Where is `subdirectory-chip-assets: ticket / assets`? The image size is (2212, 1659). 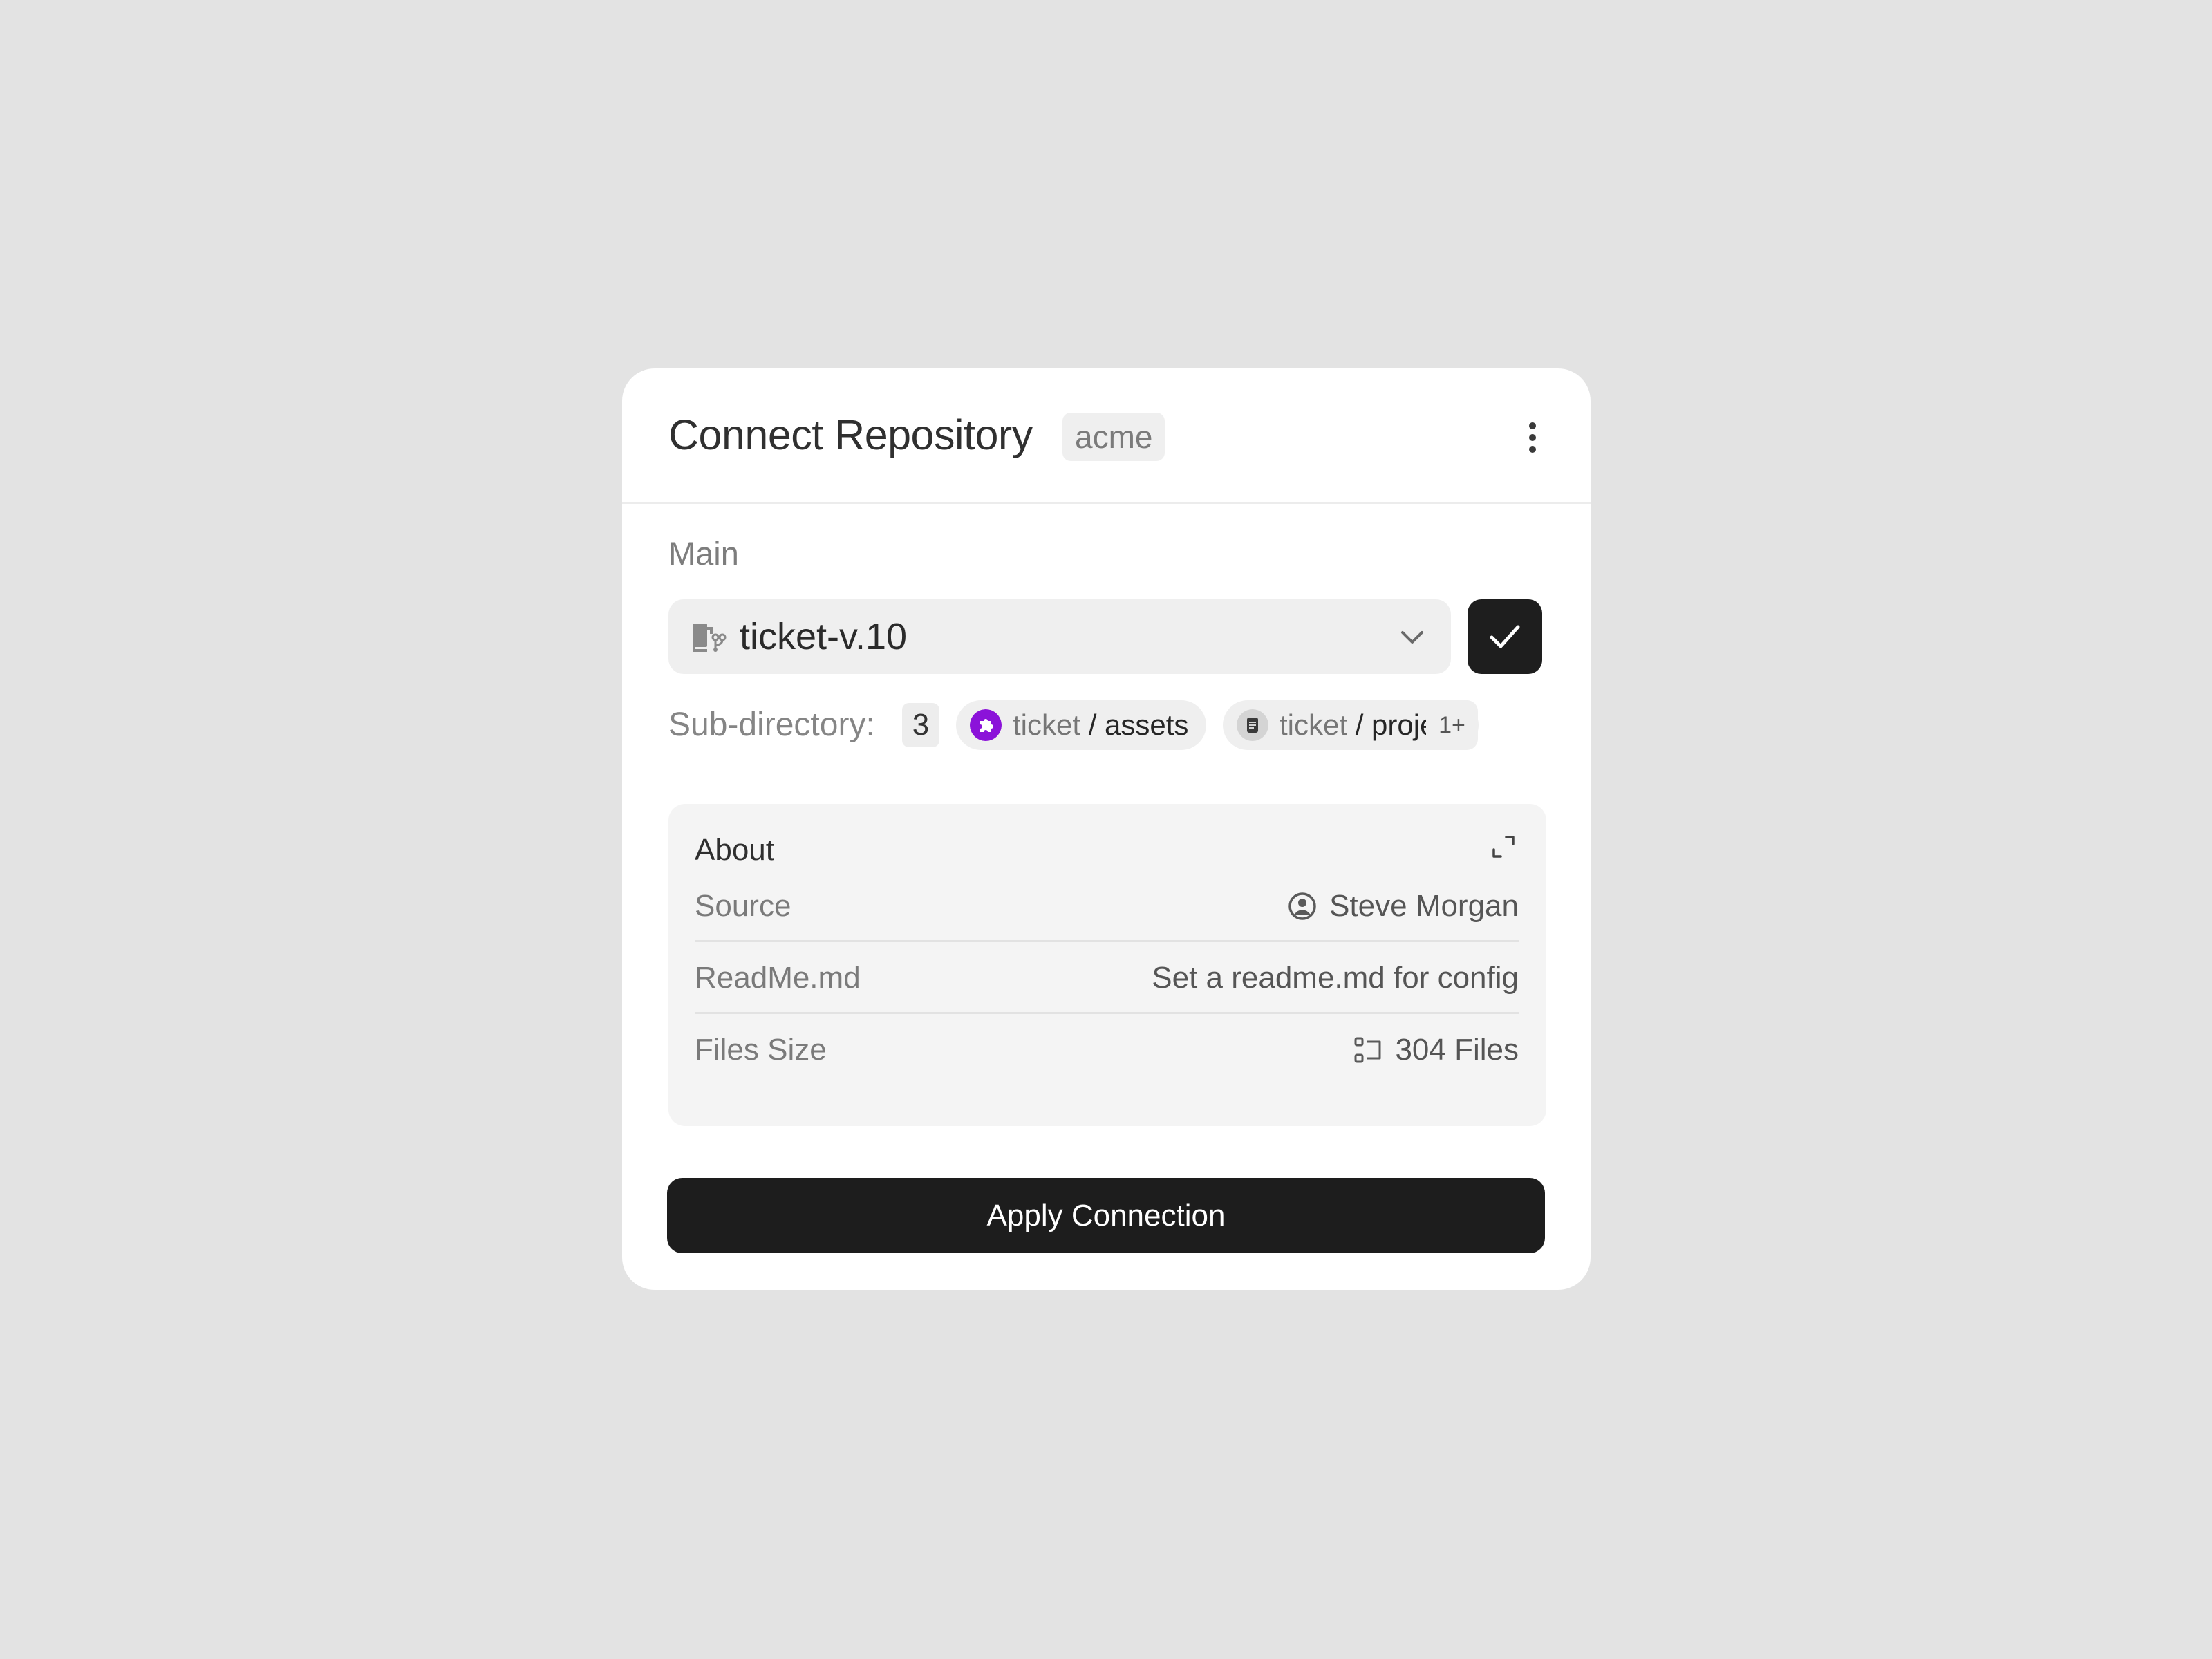 subdirectory-chip-assets: ticket / assets is located at coordinates (1081, 725).